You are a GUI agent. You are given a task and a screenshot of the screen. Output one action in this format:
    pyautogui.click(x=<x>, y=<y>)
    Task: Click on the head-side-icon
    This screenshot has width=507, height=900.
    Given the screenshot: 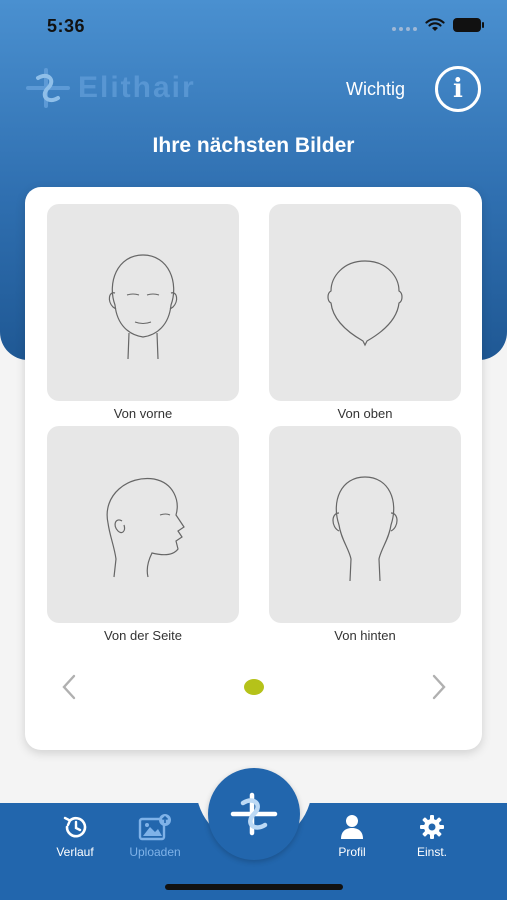 What is the action you would take?
    pyautogui.click(x=145, y=527)
    